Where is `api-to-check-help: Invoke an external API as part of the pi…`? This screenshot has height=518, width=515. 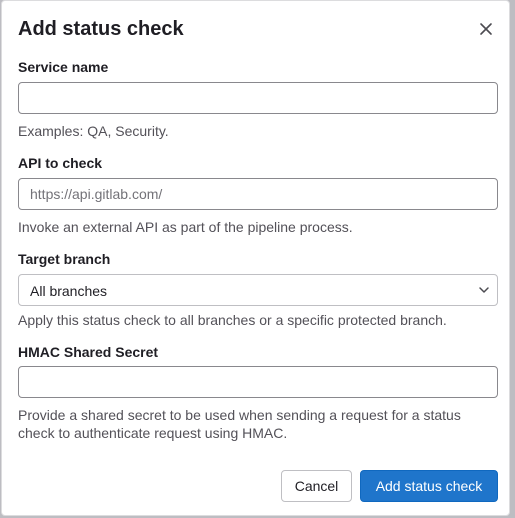 api-to-check-help: Invoke an external API as part of the pi… is located at coordinates (185, 227).